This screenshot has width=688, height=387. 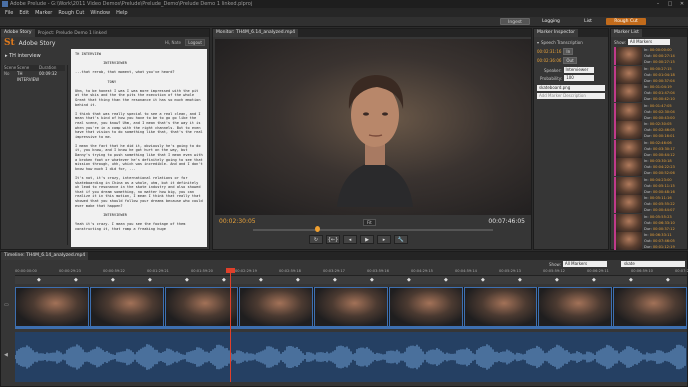 What do you see at coordinates (648, 42) in the screenshot?
I see `show-select: All Markers` at bounding box center [648, 42].